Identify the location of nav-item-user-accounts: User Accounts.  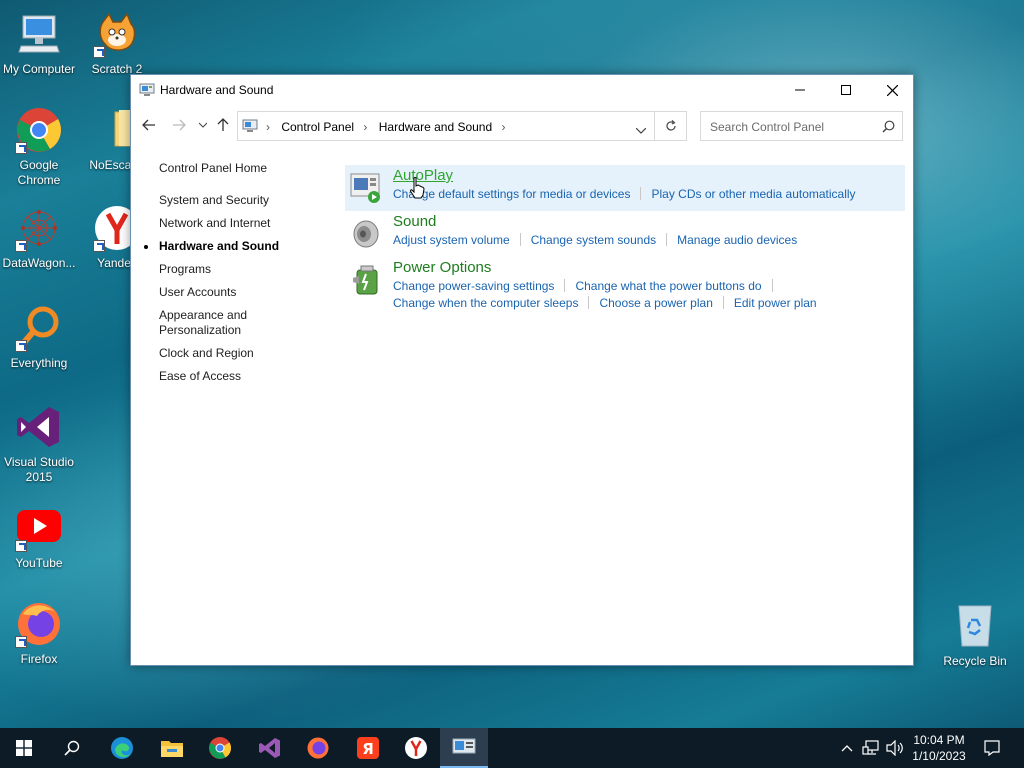
(239, 292).